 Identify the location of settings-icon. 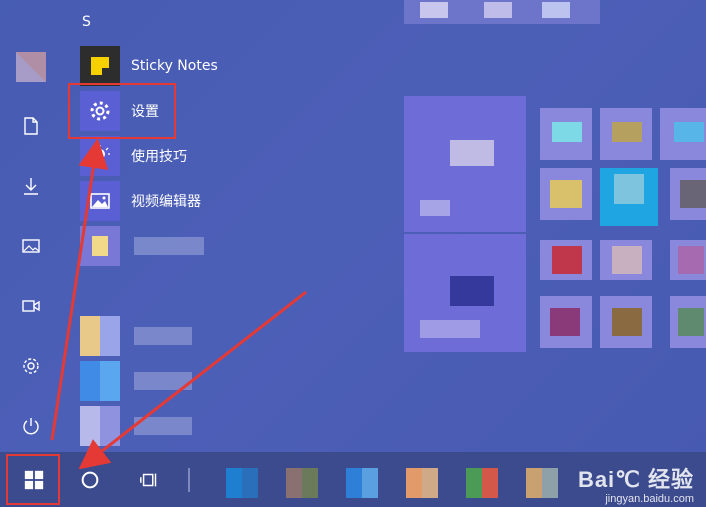
(31, 366).